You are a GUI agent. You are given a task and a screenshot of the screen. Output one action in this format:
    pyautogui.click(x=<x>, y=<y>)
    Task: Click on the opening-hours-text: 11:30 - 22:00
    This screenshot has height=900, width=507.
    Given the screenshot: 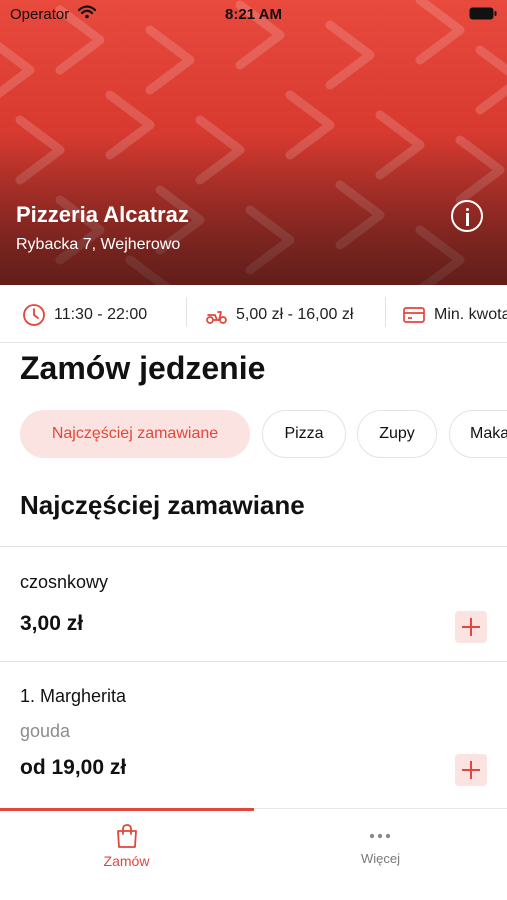 What is the action you would take?
    pyautogui.click(x=101, y=314)
    